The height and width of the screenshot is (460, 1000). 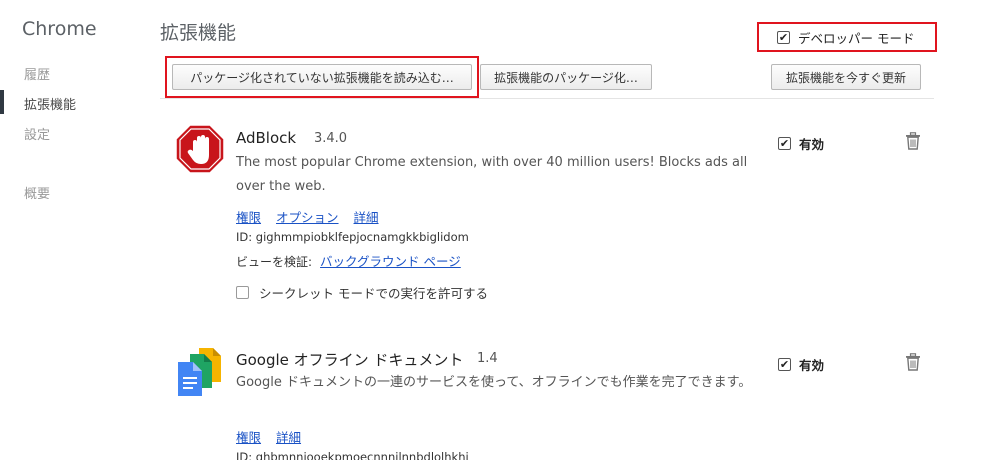 What do you see at coordinates (390, 261) in the screenshot?
I see `background-page-link: バックグラウンド ページ` at bounding box center [390, 261].